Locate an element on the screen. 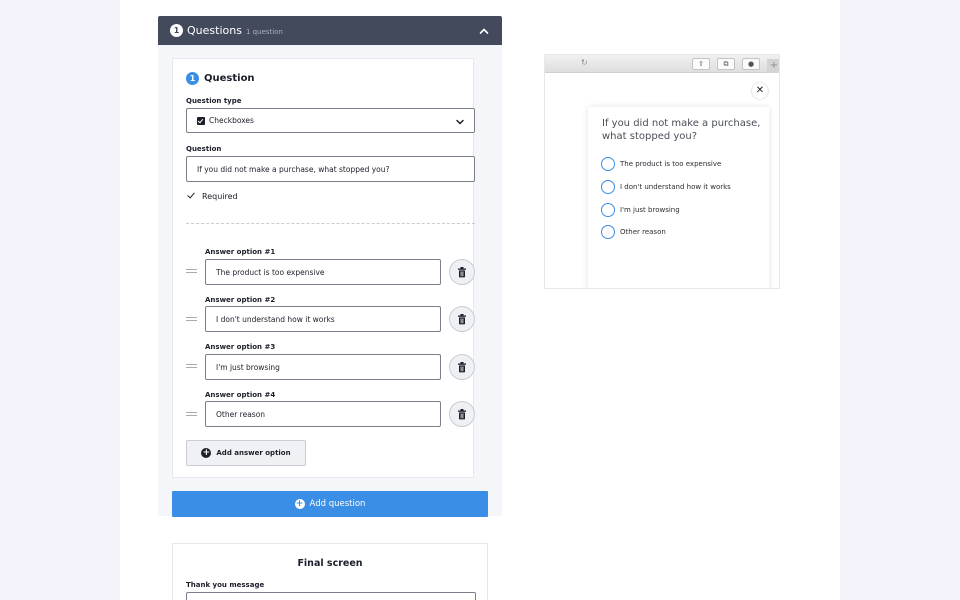 This screenshot has height=600, width=960. questions-section-header: 1 Questions 1 question is located at coordinates (330, 30).